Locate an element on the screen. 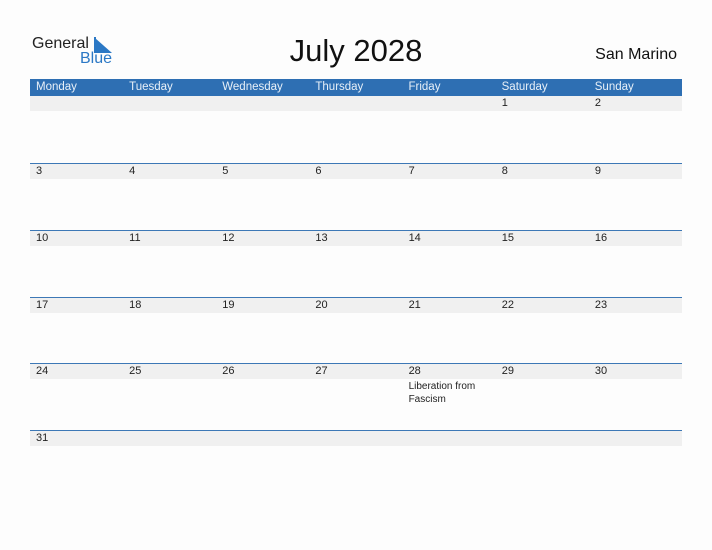 This screenshot has width=712, height=550. day-number: 10 is located at coordinates (42, 238).